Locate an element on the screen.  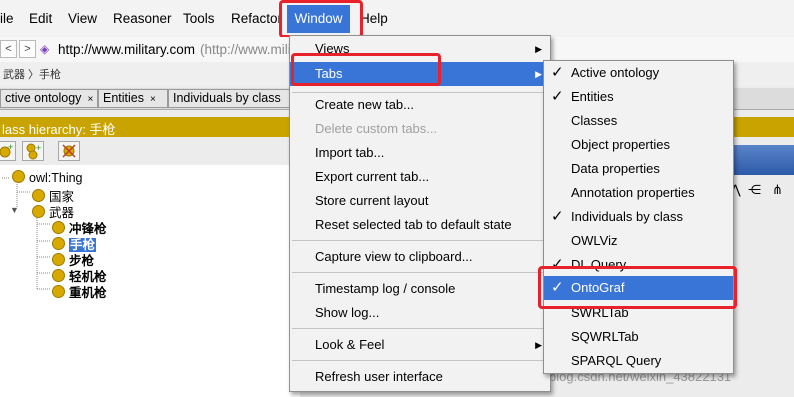
class-hierarchy-title: lass hierarchy: 手枪 is located at coordinates (59, 129).